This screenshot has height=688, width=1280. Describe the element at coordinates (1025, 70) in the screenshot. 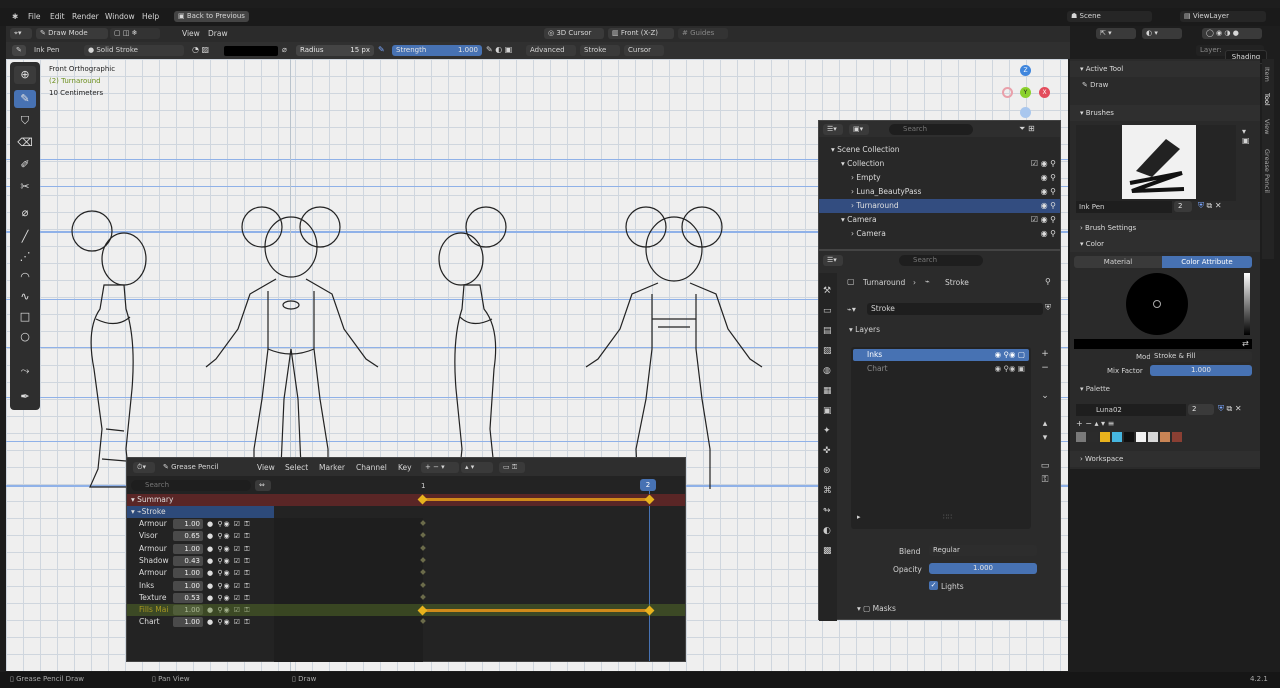

I see `gizmo-z-axis: Z` at that location.